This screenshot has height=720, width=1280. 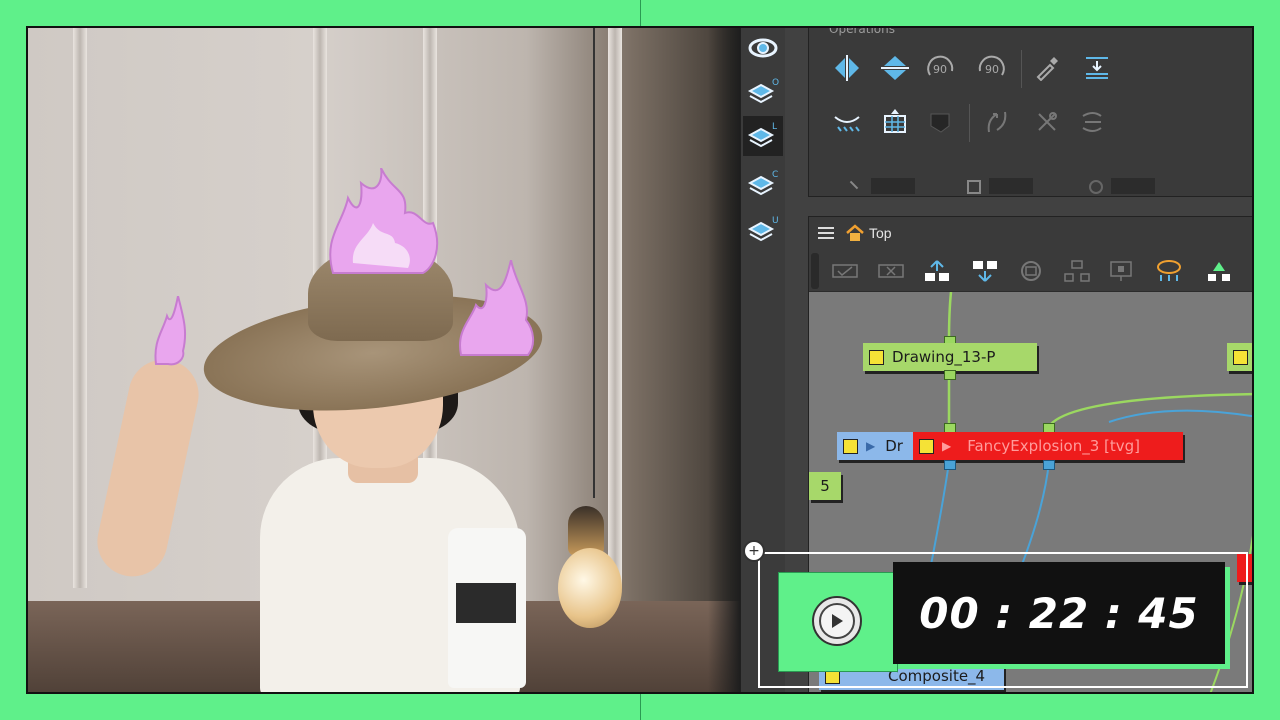 I want to click on add-symbol: +, so click(x=754, y=551).